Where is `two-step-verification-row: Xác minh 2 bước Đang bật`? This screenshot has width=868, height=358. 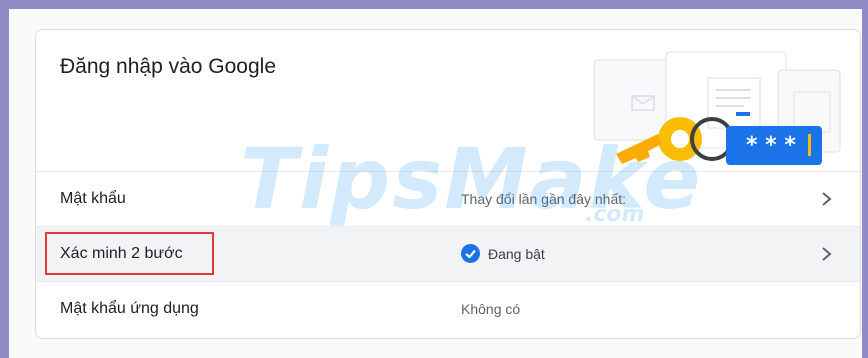
two-step-verification-row: Xác minh 2 bước Đang bật is located at coordinates (448, 253).